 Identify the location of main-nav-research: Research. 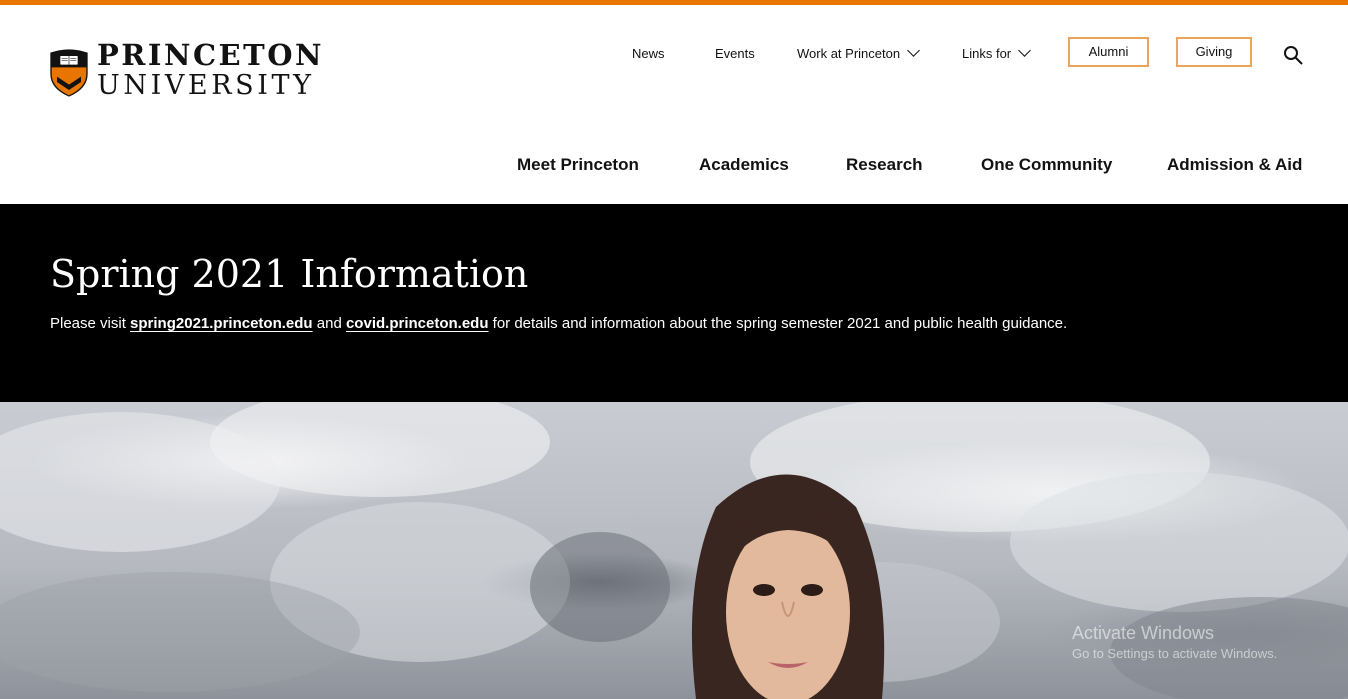
(884, 165).